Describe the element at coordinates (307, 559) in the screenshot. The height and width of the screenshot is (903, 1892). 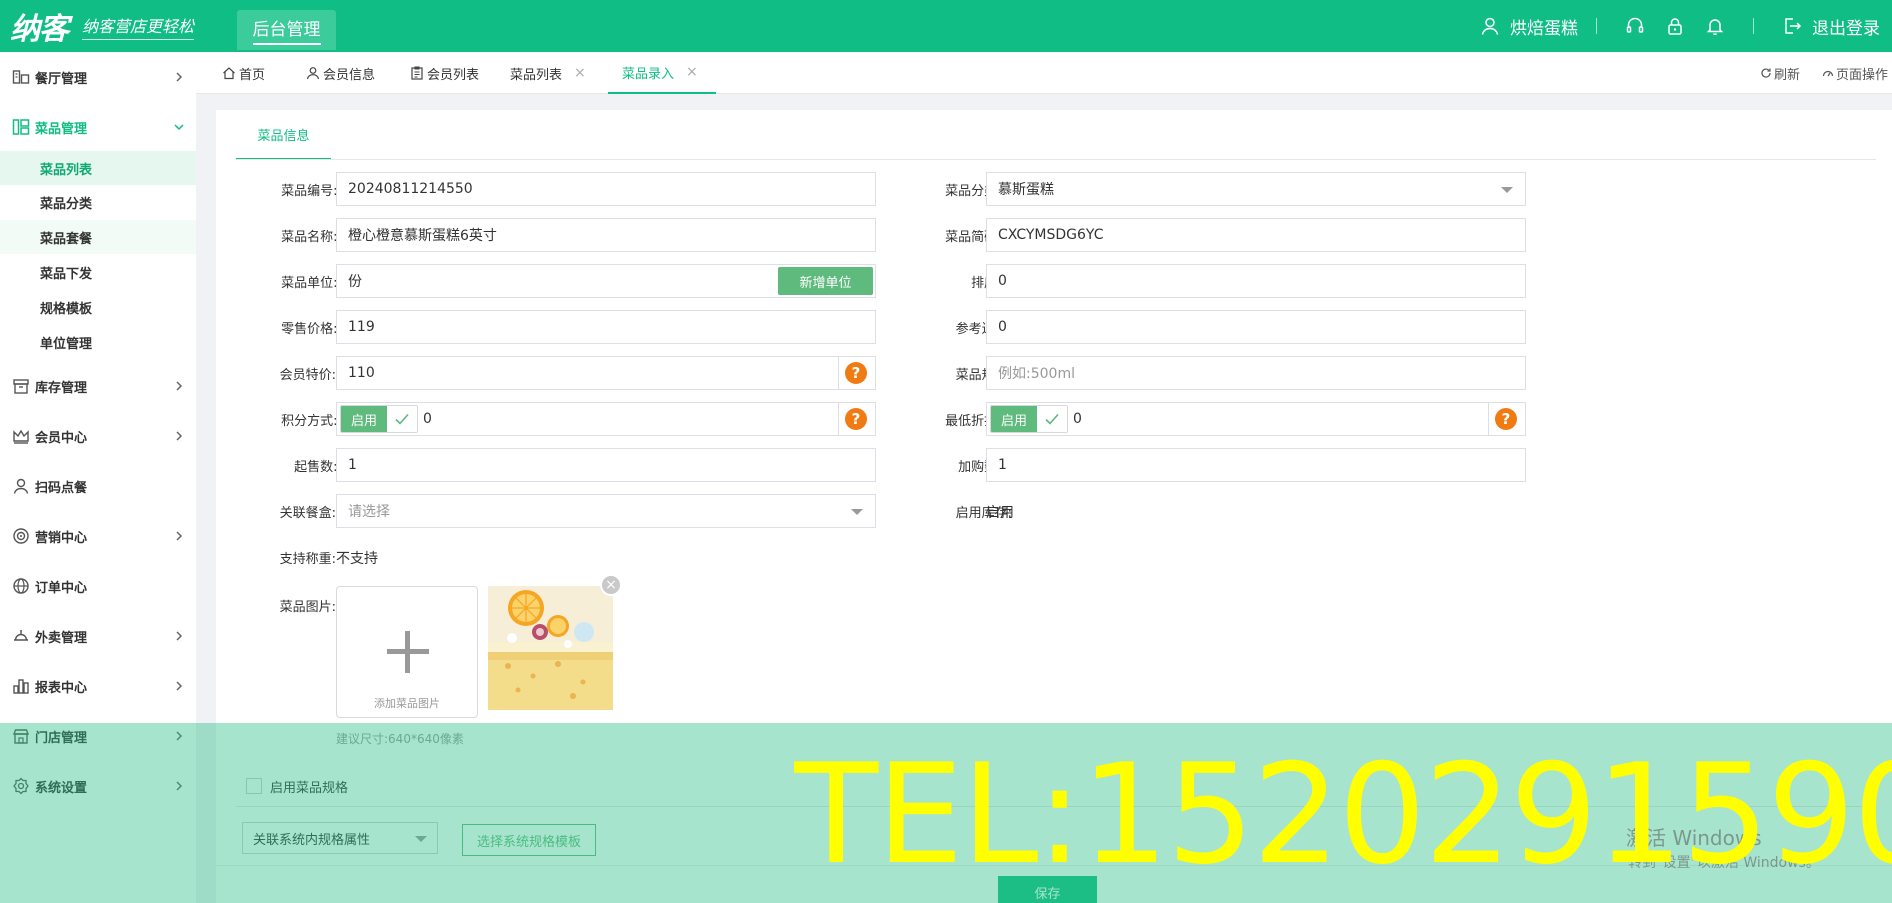
I see `weigh-label: 支持称重:` at that location.